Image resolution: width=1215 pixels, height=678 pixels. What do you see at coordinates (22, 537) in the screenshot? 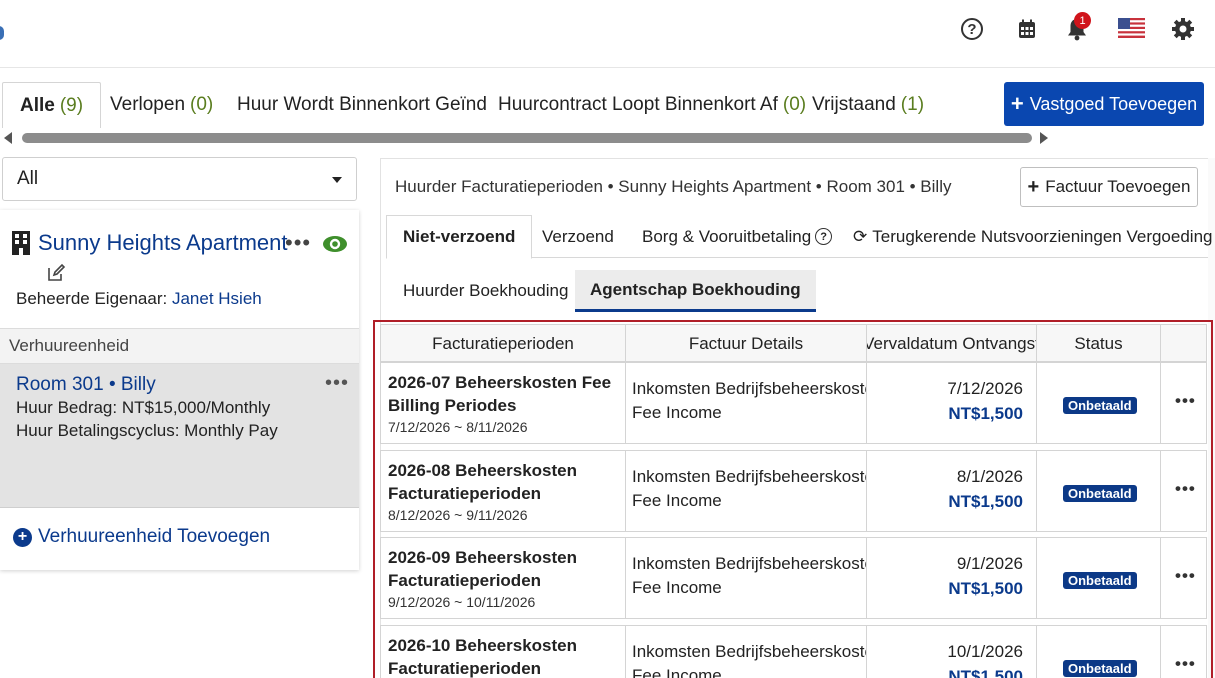
I see `plus-circle-icon: +` at bounding box center [22, 537].